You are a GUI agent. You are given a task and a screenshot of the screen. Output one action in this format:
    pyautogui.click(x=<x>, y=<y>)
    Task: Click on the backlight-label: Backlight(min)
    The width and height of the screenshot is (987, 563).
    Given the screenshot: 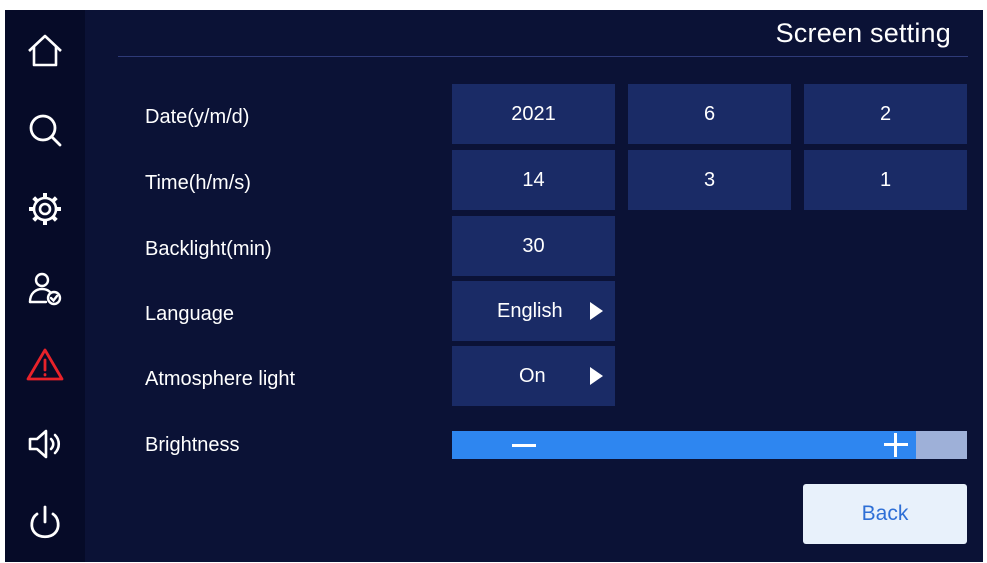 What is the action you would take?
    pyautogui.click(x=208, y=249)
    